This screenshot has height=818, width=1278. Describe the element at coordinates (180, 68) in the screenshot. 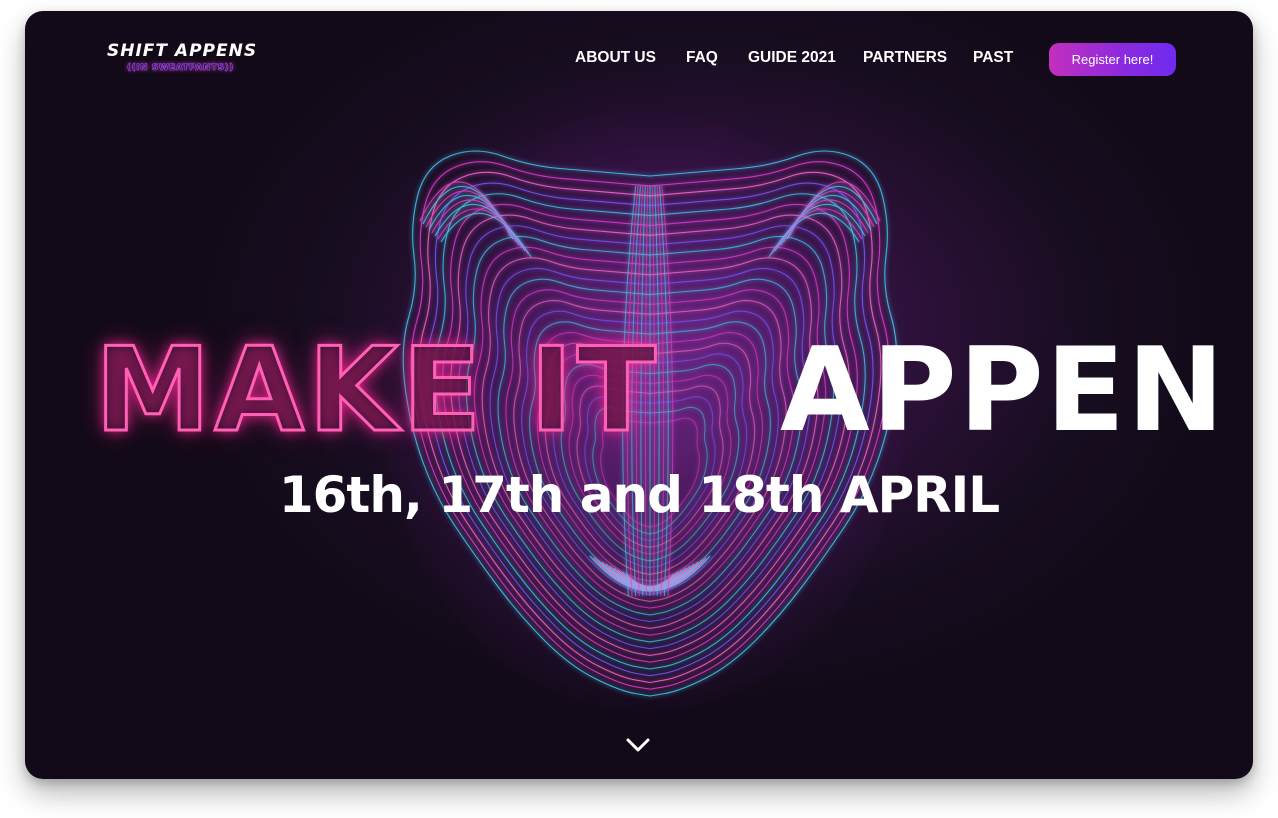

I see `logo-tagline: ((IN SWEATPANTS))` at that location.